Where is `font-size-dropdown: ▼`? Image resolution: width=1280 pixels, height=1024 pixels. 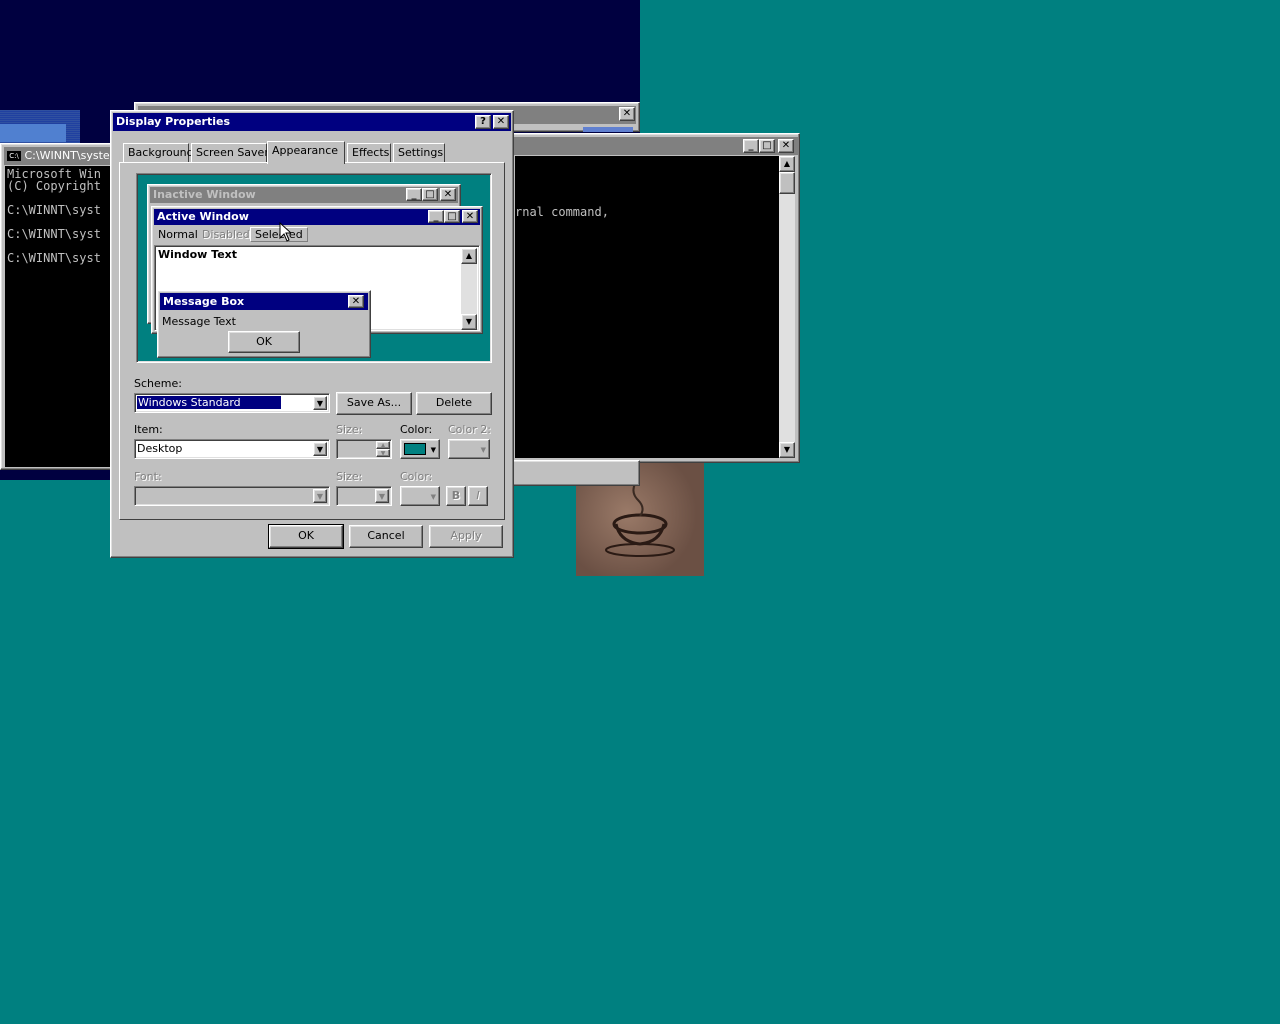
font-size-dropdown: ▼ is located at coordinates (364, 496).